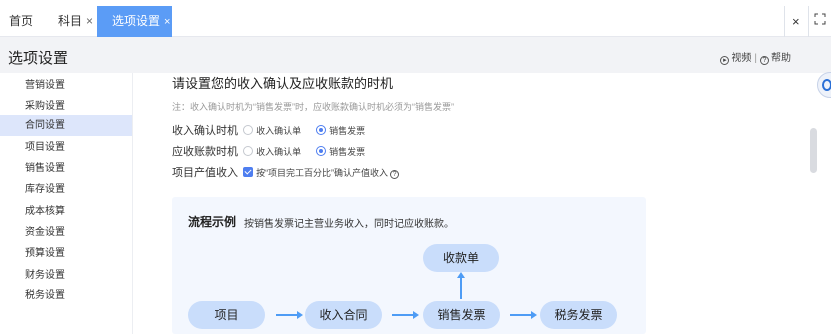 Image resolution: width=831 pixels, height=334 pixels. Describe the element at coordinates (781, 58) in the screenshot. I see `help-label: 帮助` at that location.